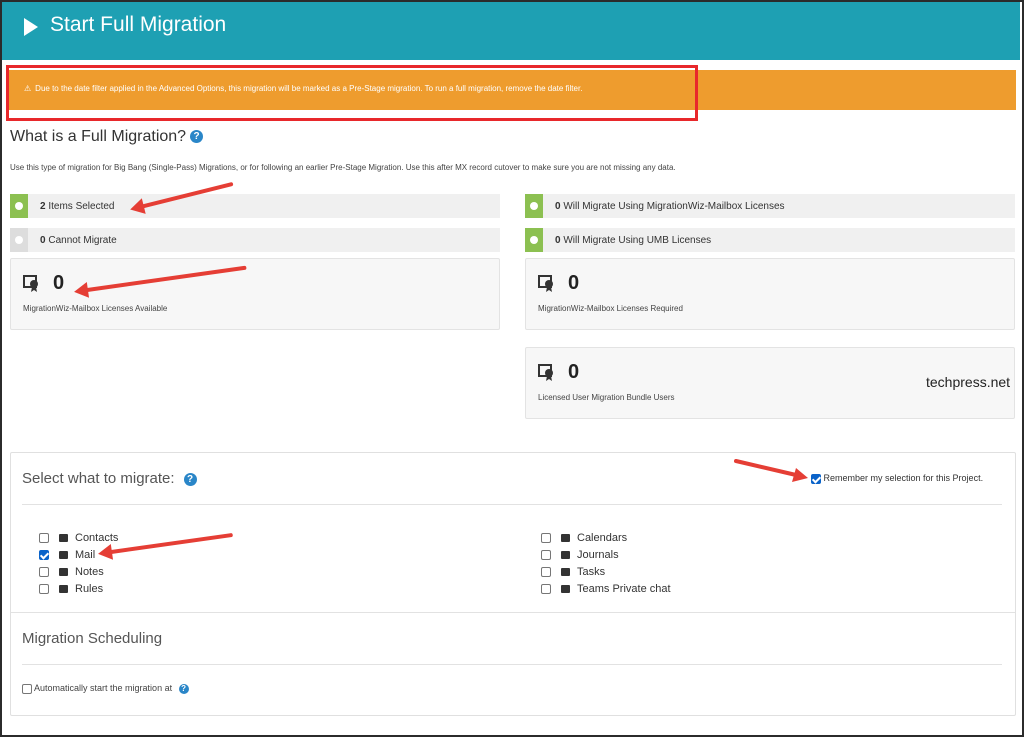 This screenshot has height=737, width=1024. What do you see at coordinates (573, 572) in the screenshot?
I see `option-tasks: Tasks` at bounding box center [573, 572].